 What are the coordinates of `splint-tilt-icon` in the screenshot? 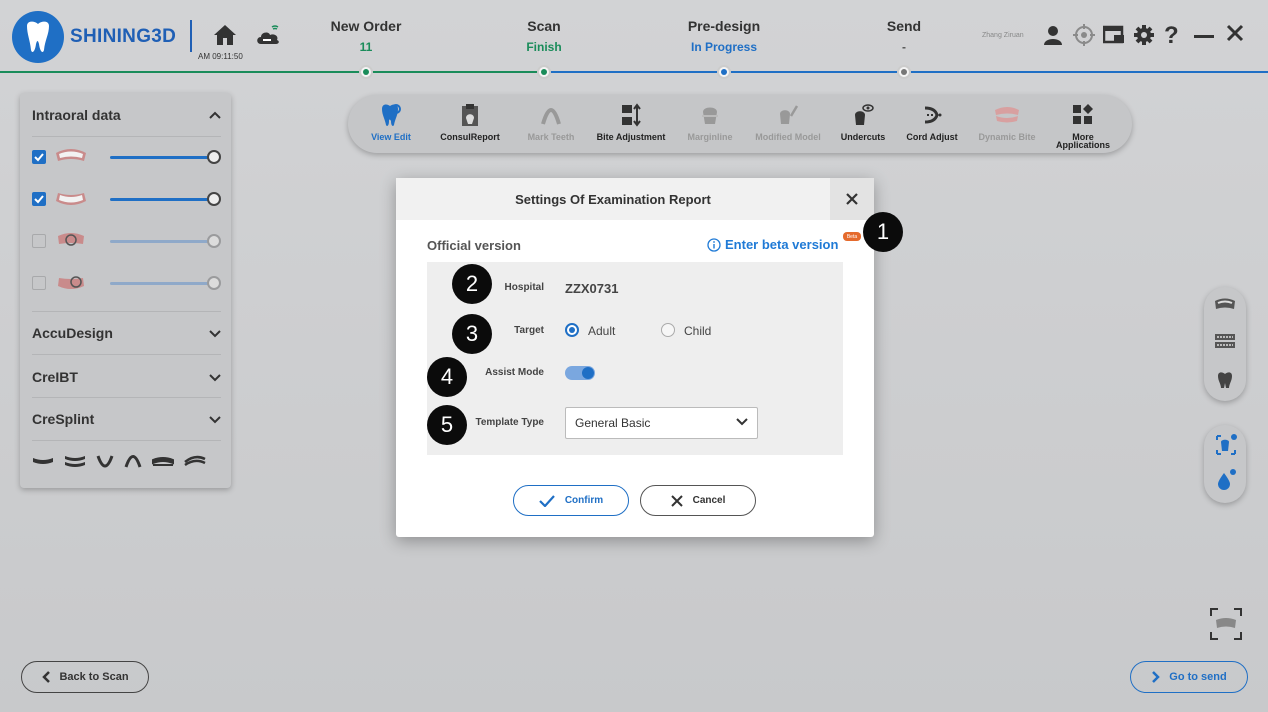 It's located at (163, 461).